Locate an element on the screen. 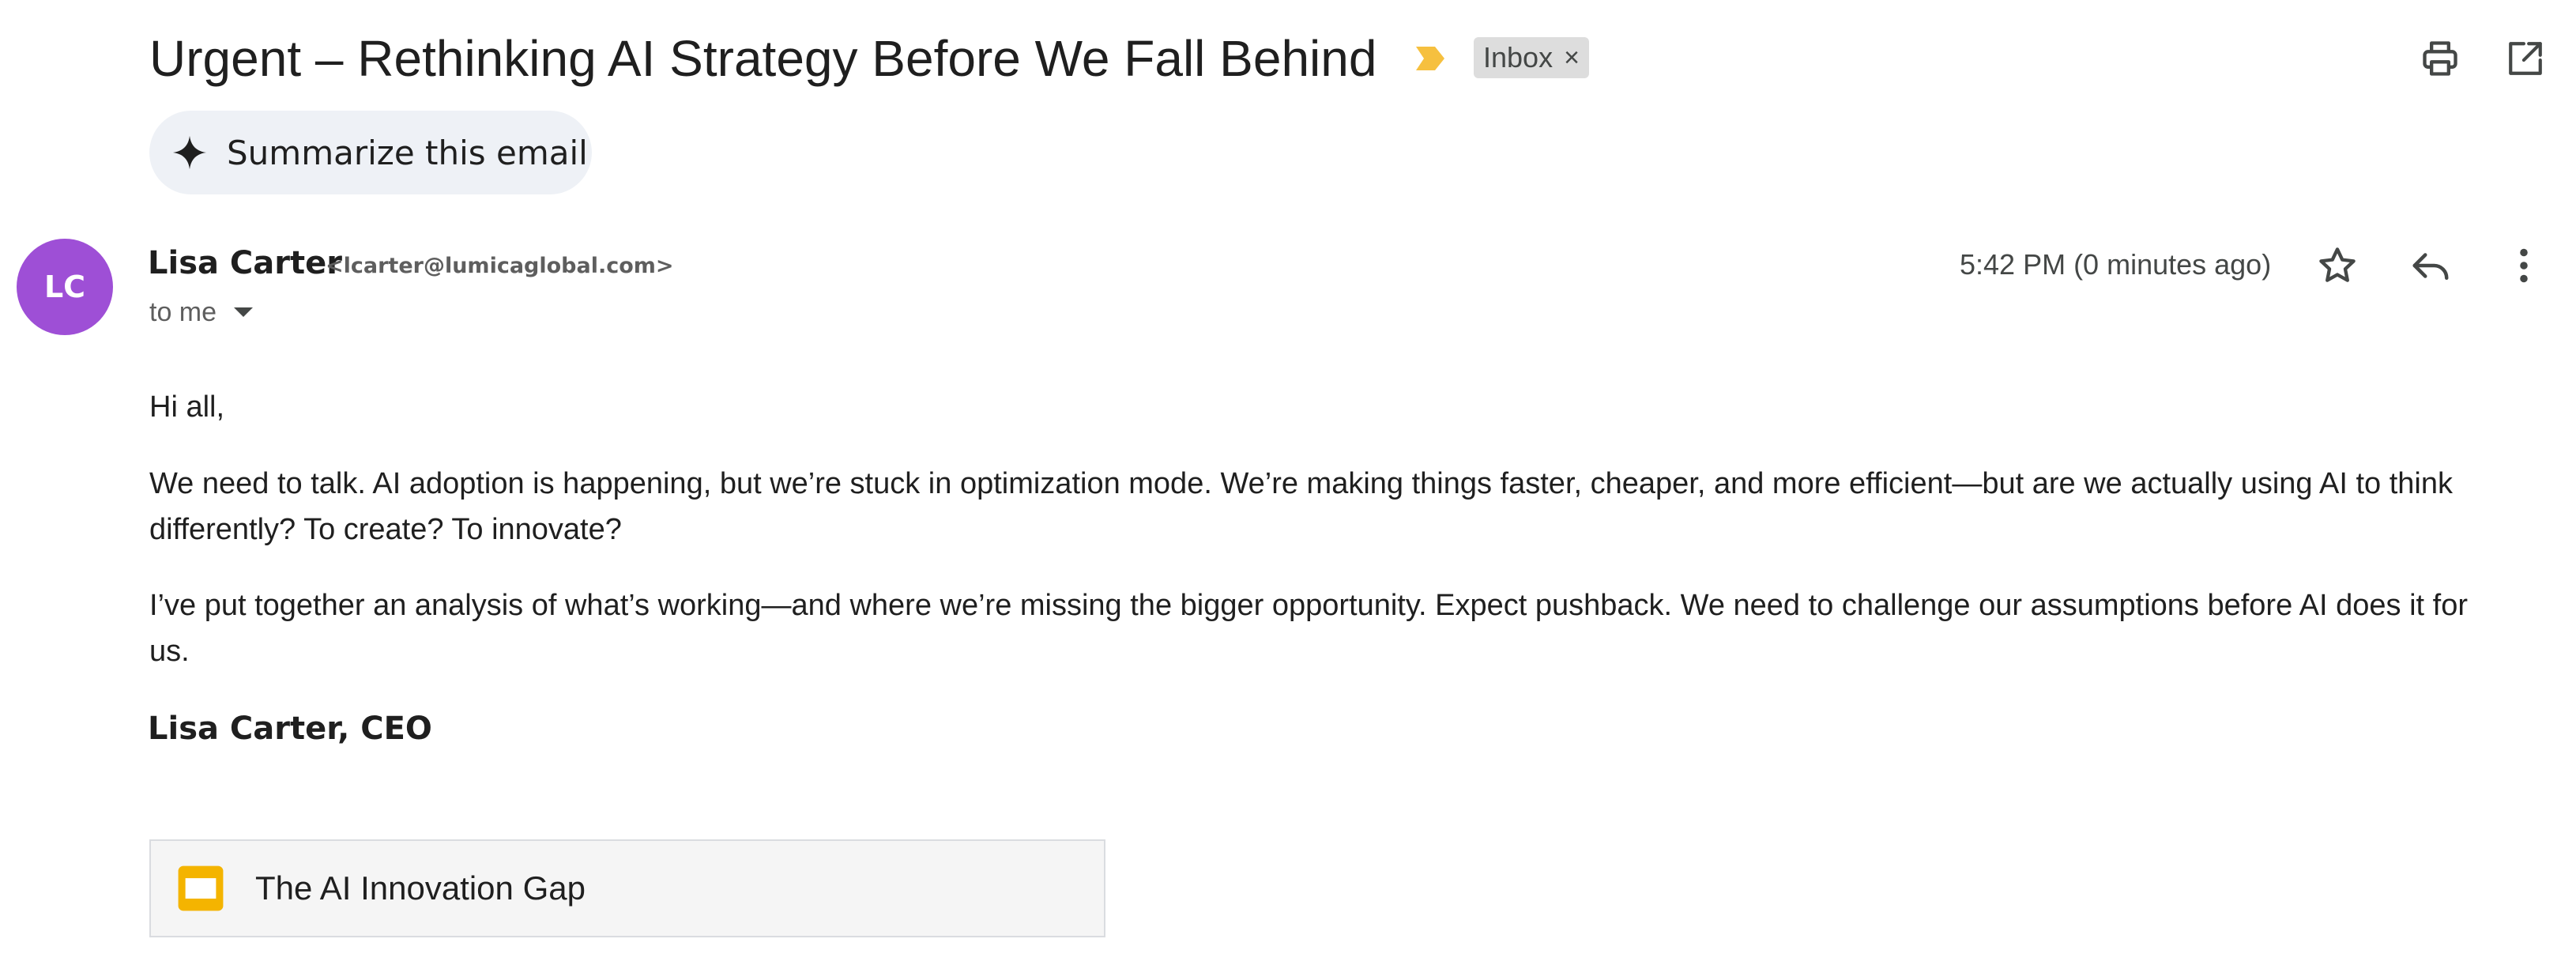 The height and width of the screenshot is (969, 2576). sender-email: <lcarter@lumicaglobal.com> is located at coordinates (500, 266).